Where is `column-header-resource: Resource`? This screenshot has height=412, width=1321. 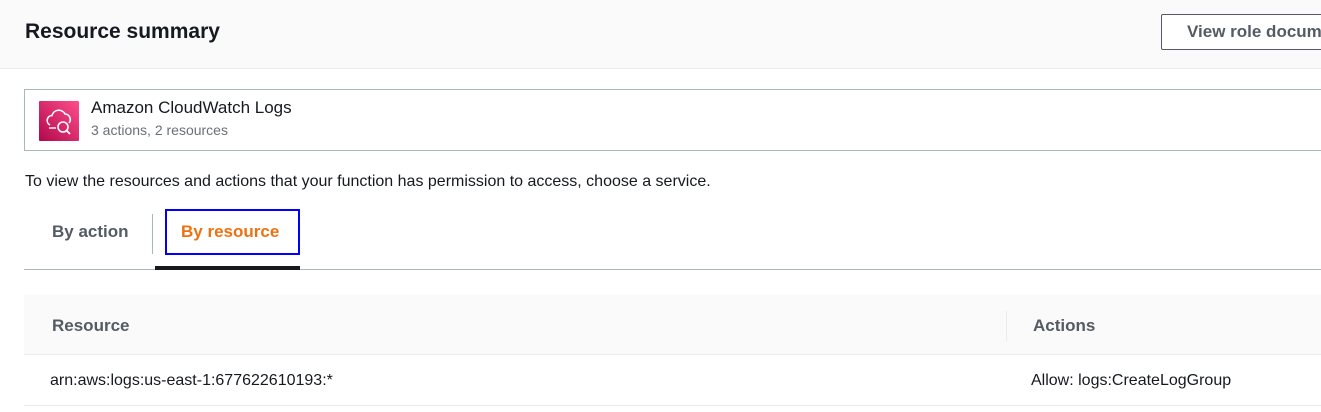 column-header-resource: Resource is located at coordinates (91, 325).